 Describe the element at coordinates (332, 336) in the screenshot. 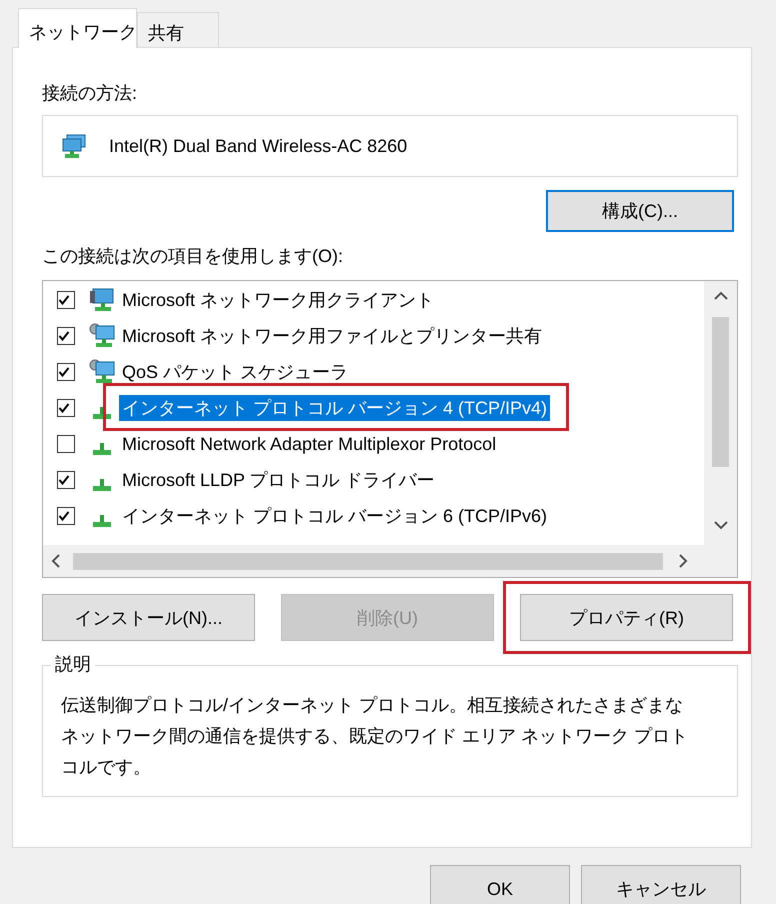

I see `list-item: Microsoft ネットワーク用ファイルとプリンター共有` at that location.